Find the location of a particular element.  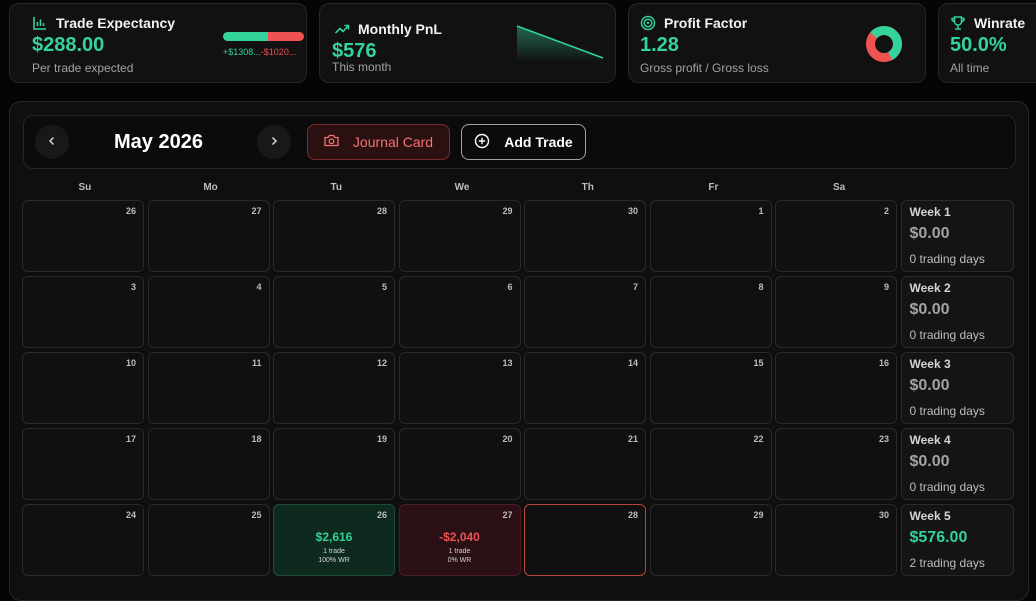

calendar-day-cell: 23 is located at coordinates (836, 464).